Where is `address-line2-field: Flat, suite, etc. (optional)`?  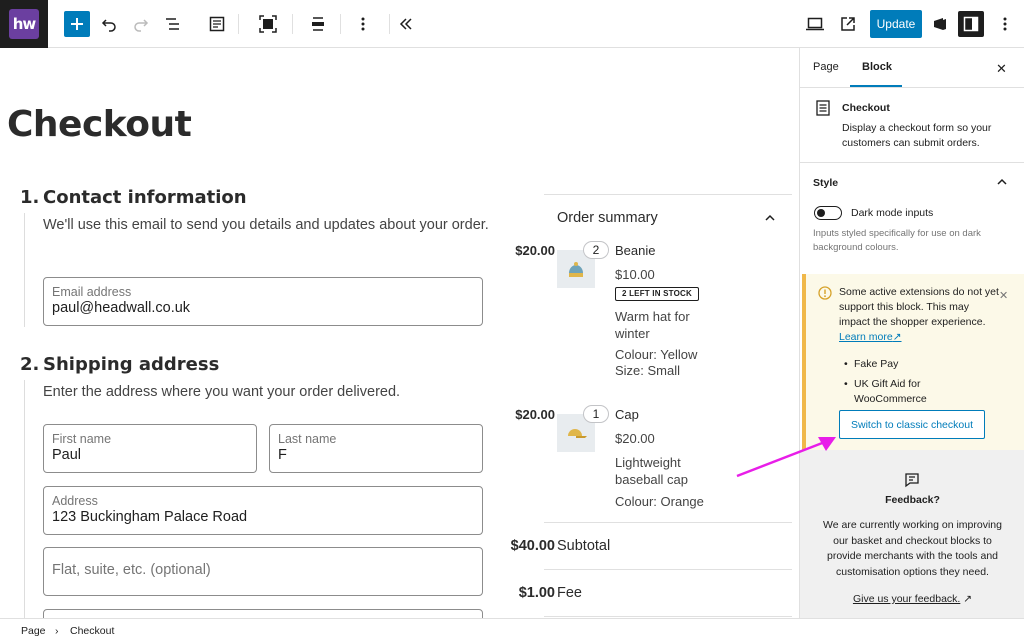
address-line2-field: Flat, suite, etc. (optional) is located at coordinates (263, 571).